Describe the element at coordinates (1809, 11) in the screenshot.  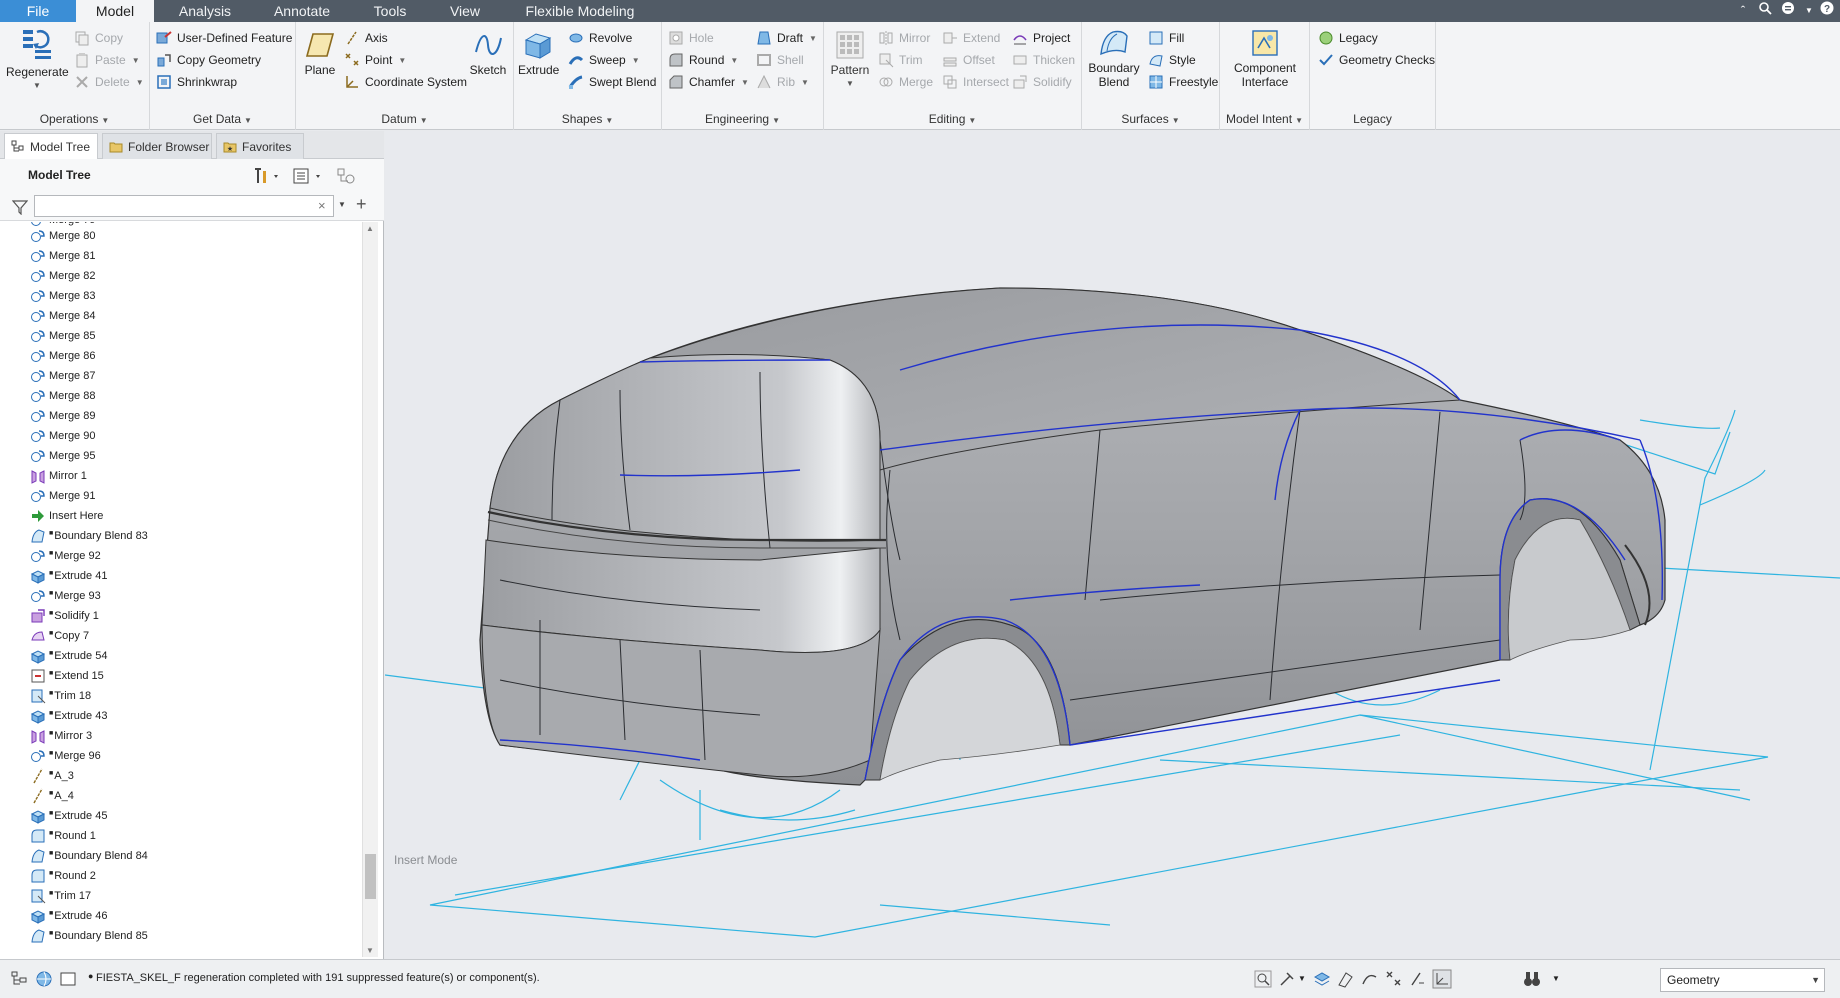
I see `dropdown-icon: ▼` at that location.